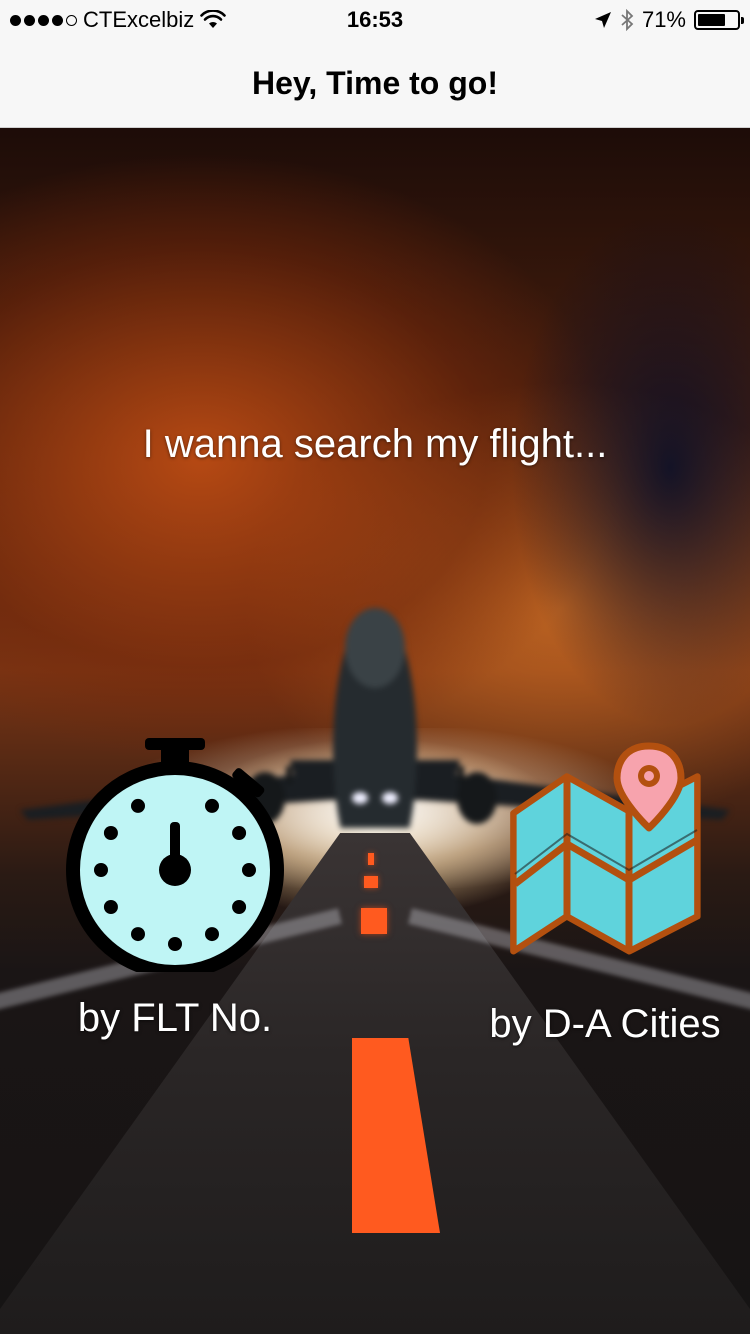 The height and width of the screenshot is (1334, 750). What do you see at coordinates (43, 20) in the screenshot?
I see `signal-strength-icon` at bounding box center [43, 20].